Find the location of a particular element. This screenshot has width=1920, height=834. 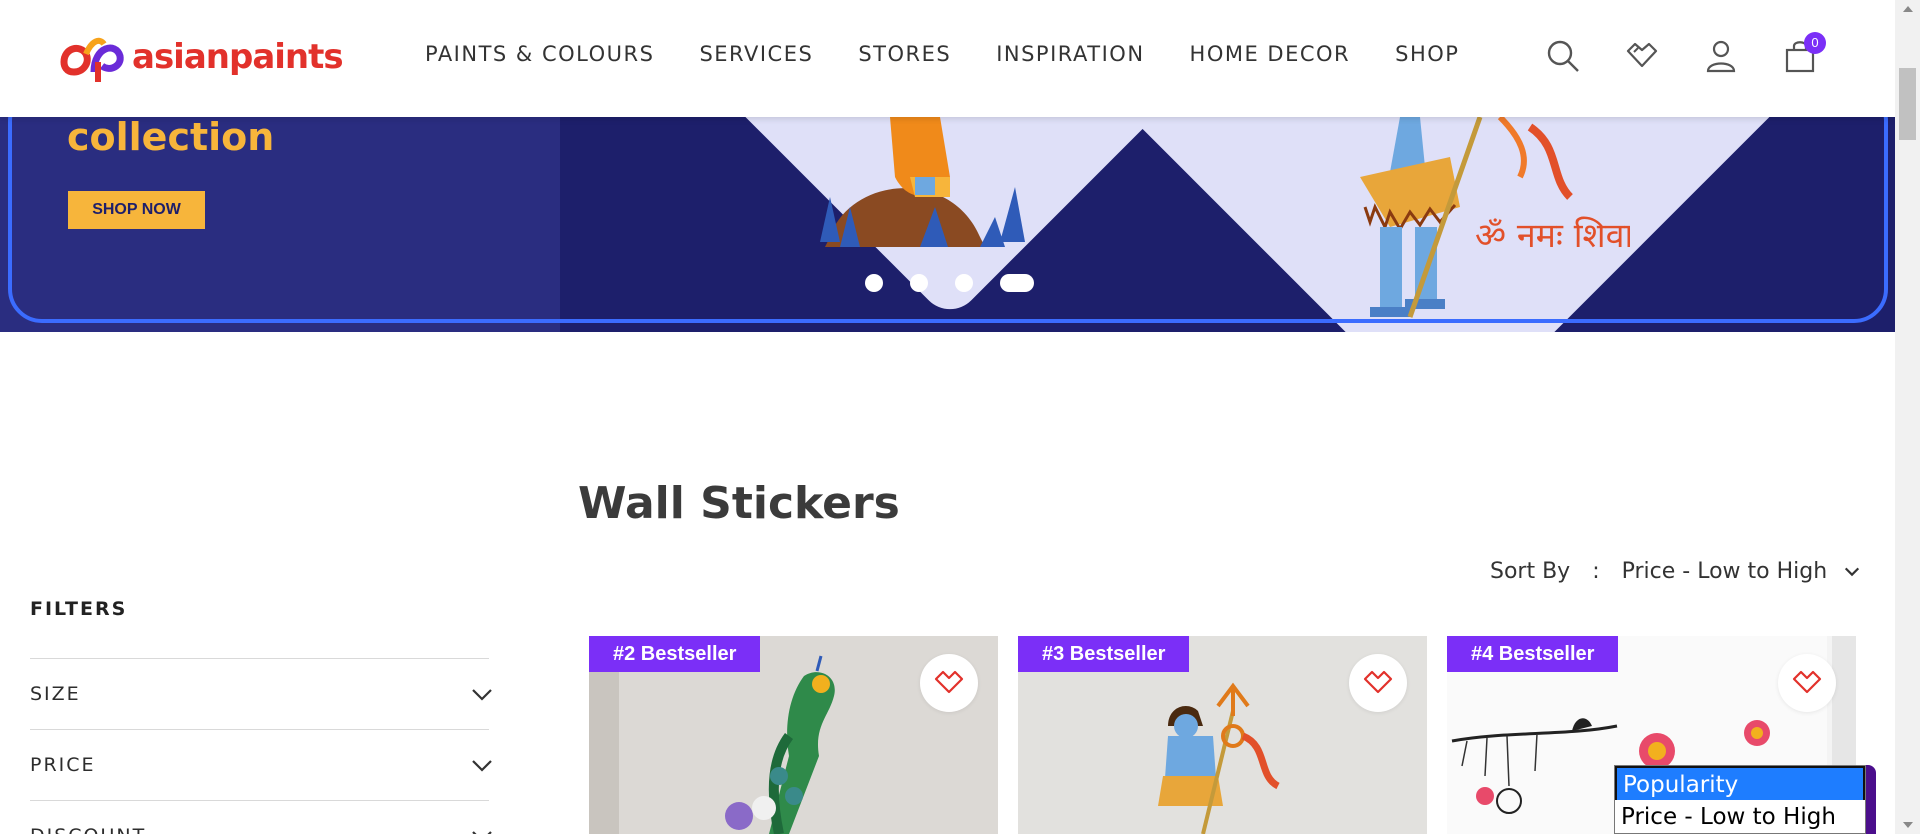

user-icon is located at coordinates (1721, 56).